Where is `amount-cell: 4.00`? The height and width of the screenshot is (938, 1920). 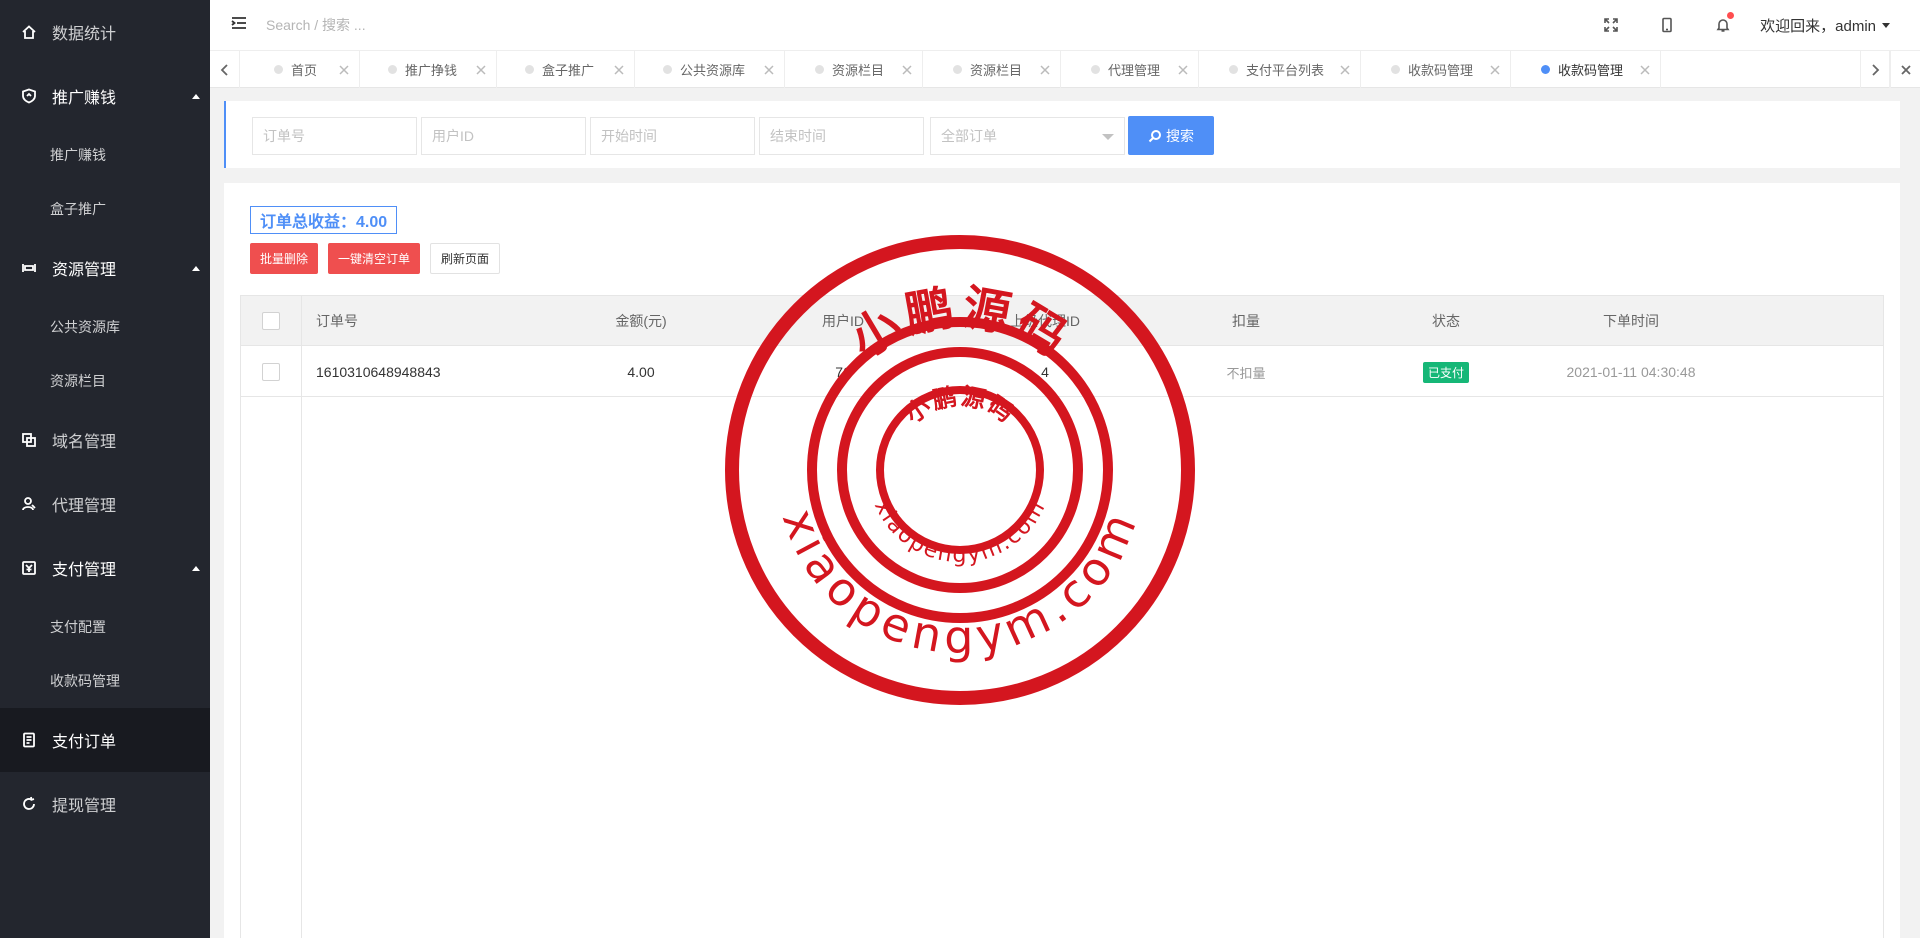
amount-cell: 4.00 is located at coordinates (641, 372).